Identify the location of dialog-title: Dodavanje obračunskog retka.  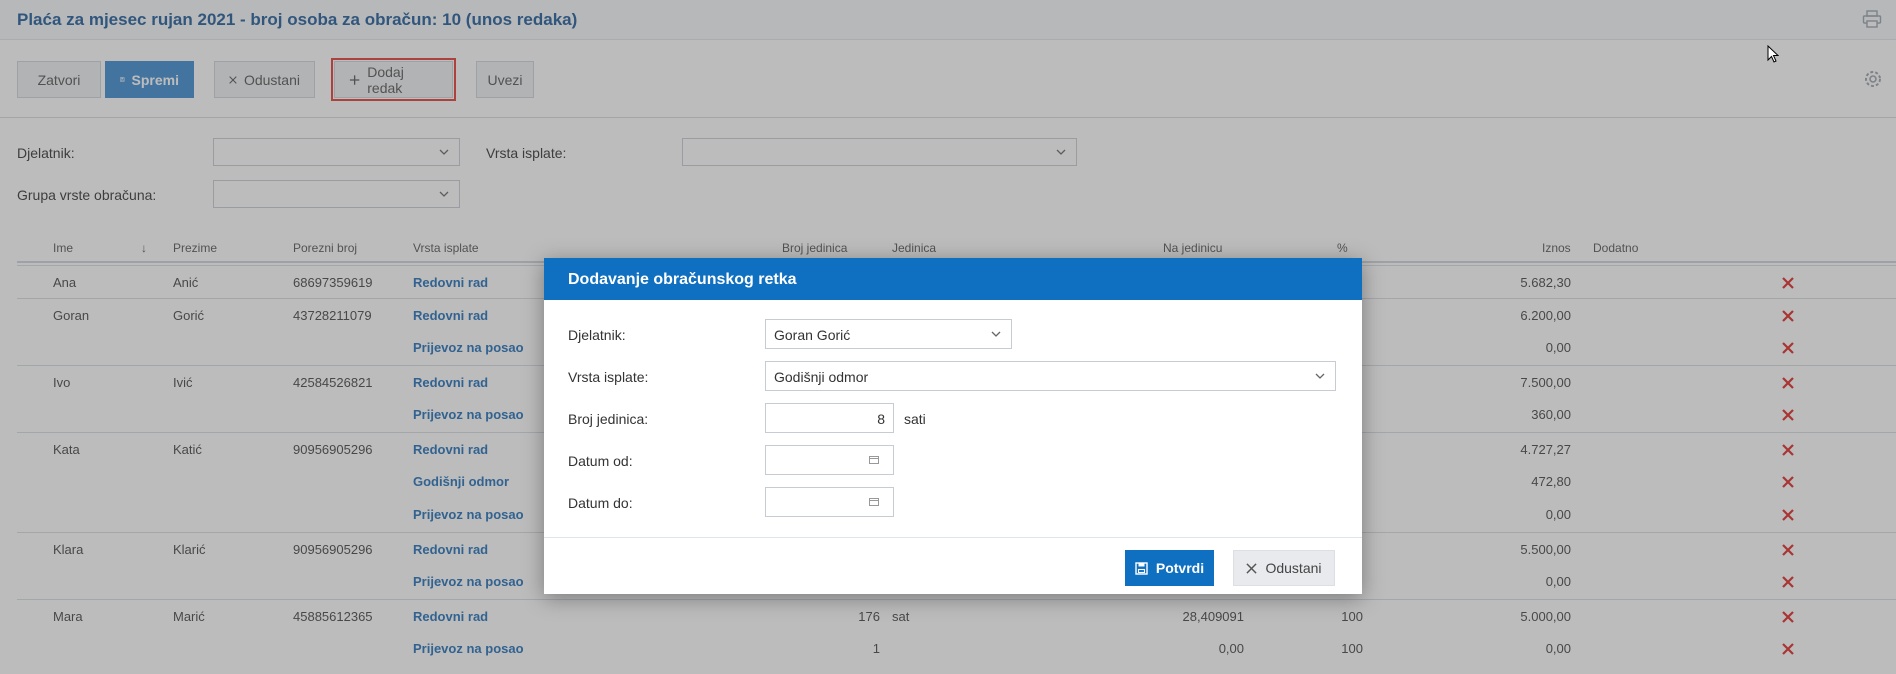
(953, 279).